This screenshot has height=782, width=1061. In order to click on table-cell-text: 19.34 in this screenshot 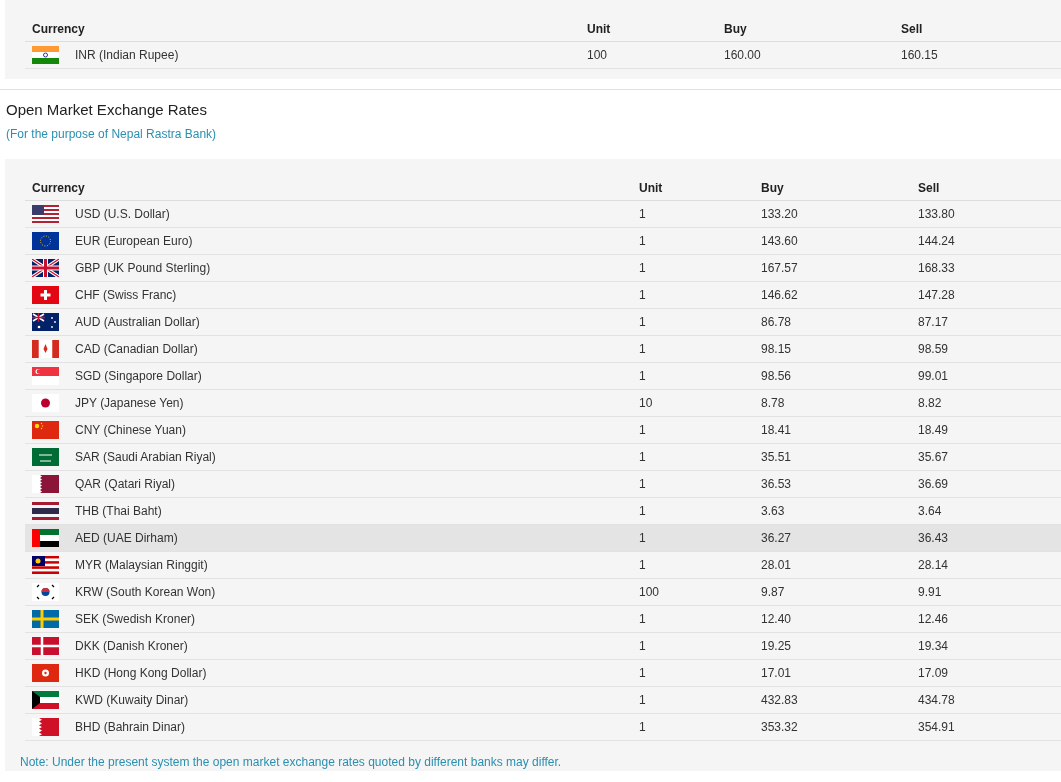, I will do `click(934, 646)`.